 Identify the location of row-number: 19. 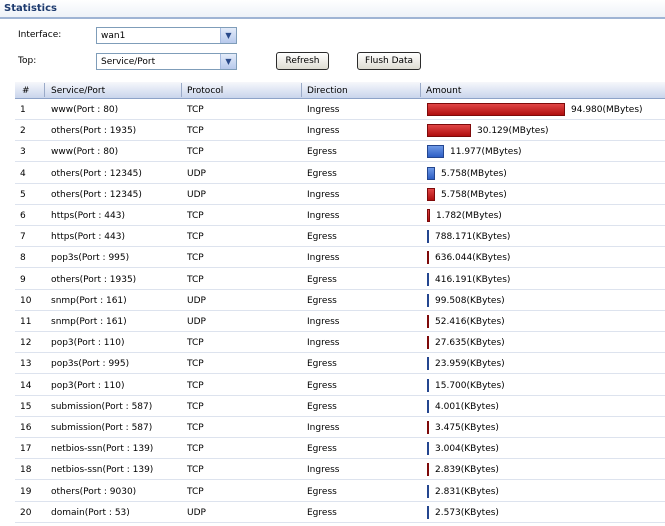
(26, 491).